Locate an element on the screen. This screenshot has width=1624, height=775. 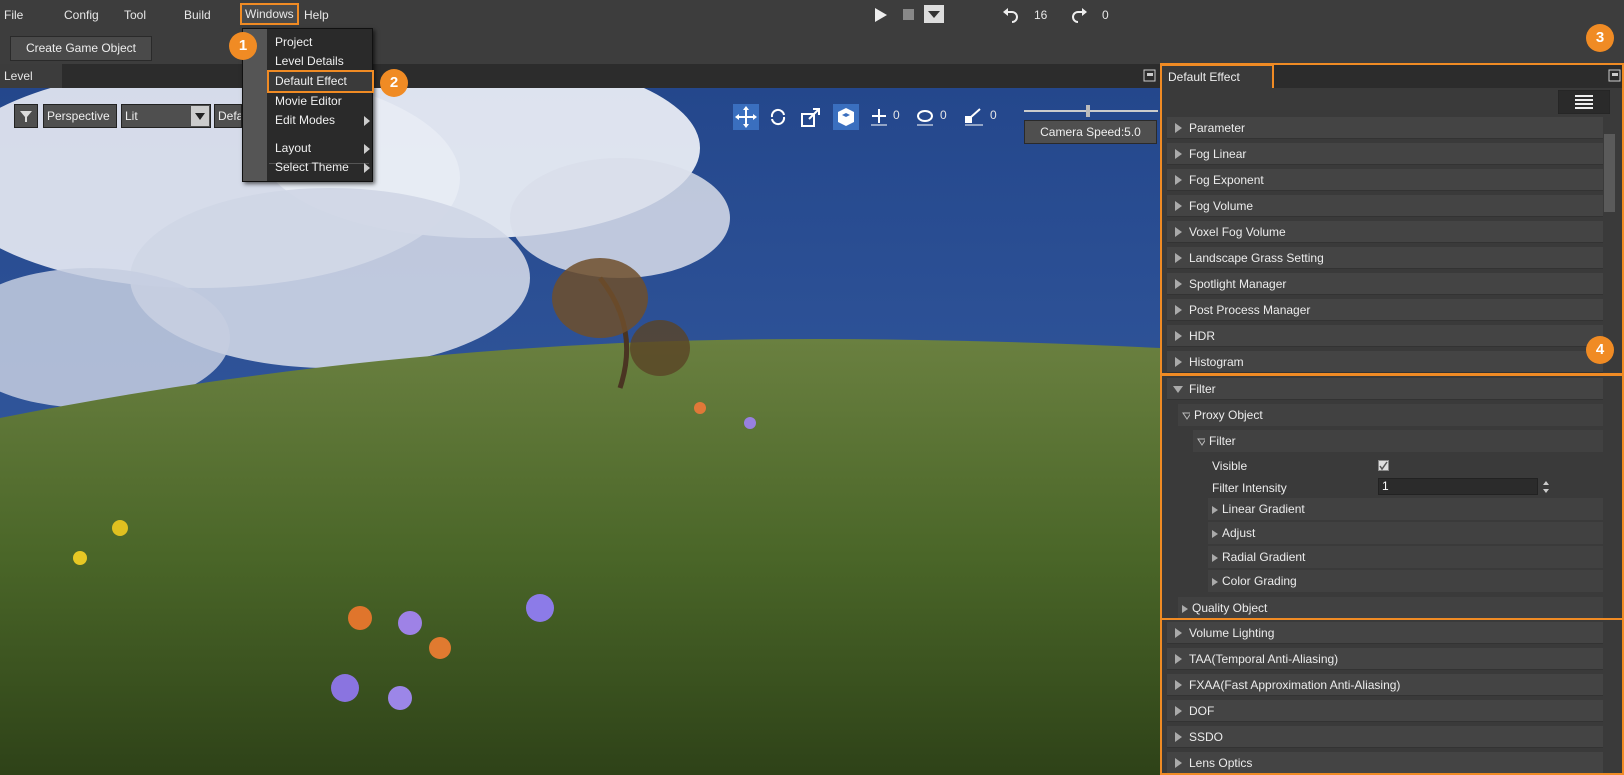
list-view-button is located at coordinates (1584, 102).